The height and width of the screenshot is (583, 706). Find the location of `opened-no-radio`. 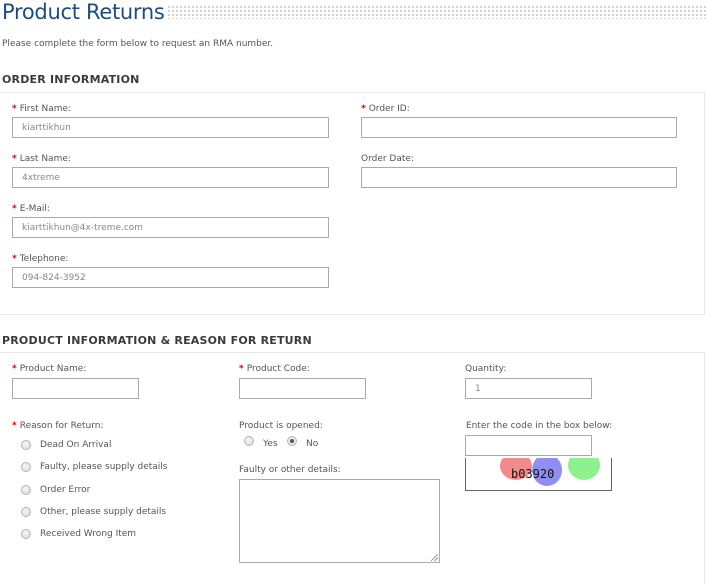

opened-no-radio is located at coordinates (292, 441).